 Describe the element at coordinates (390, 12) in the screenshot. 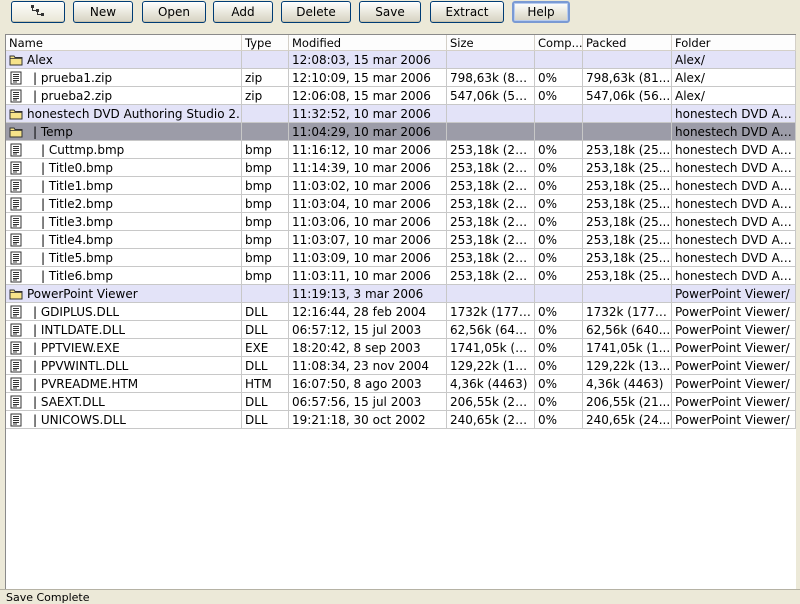

I see `save-button: Save` at that location.